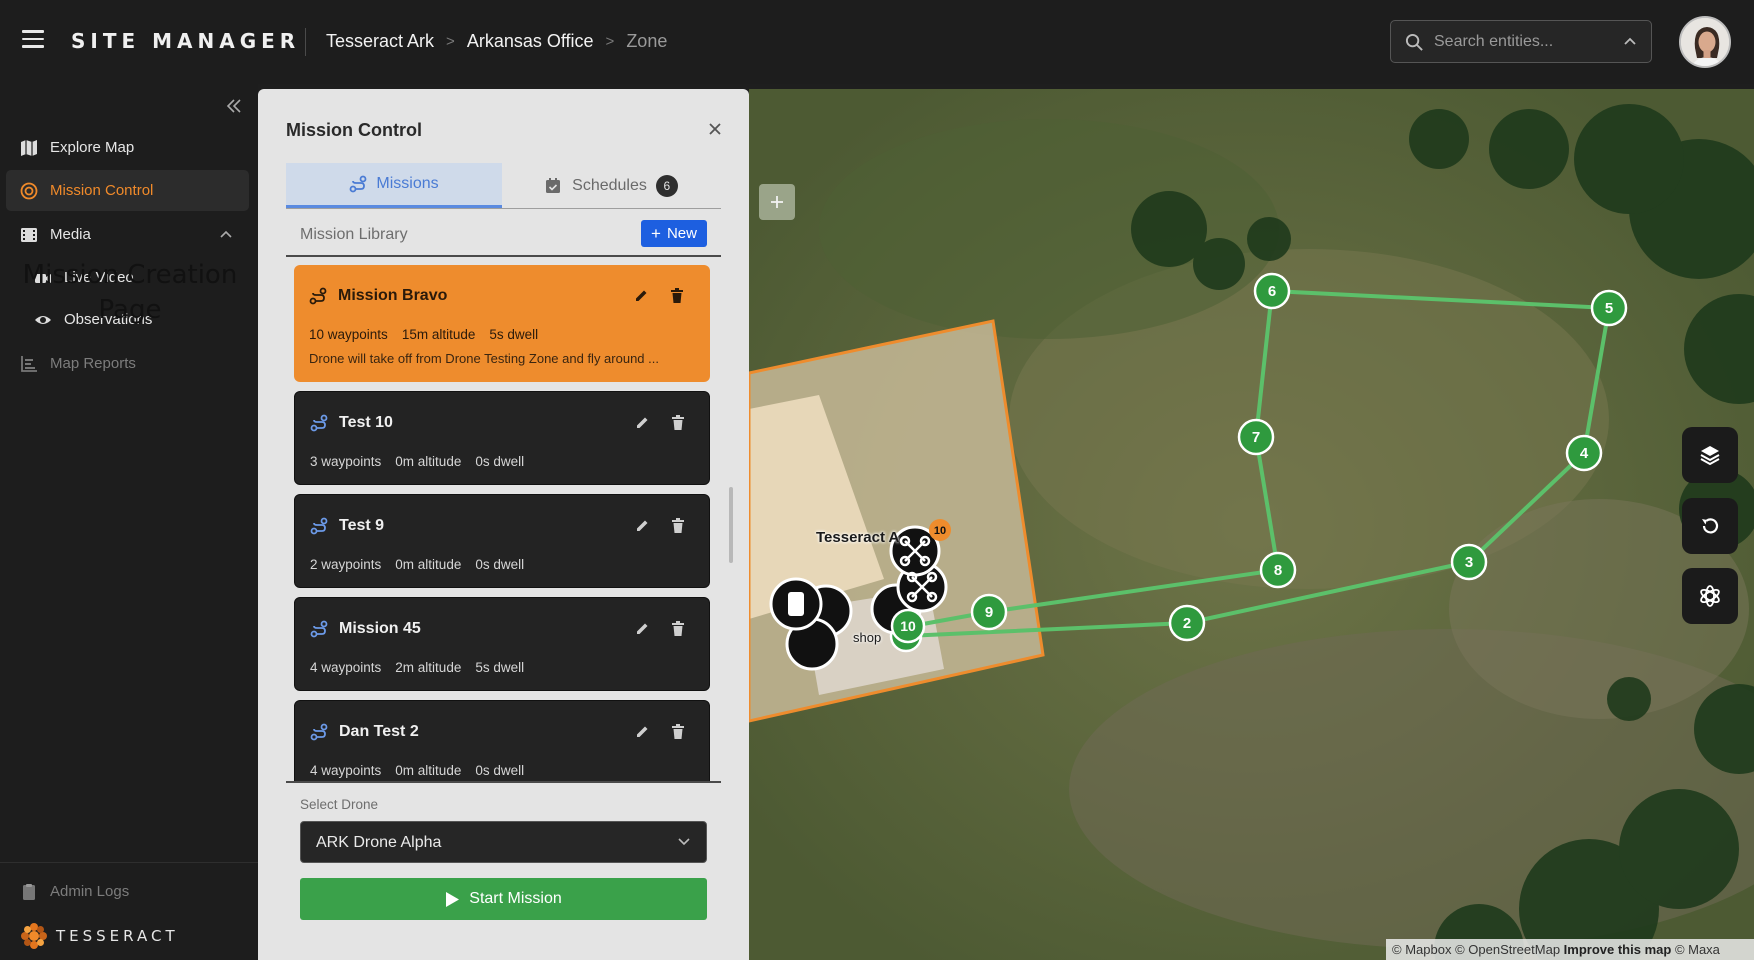 Image resolution: width=1754 pixels, height=960 pixels. What do you see at coordinates (417, 564) in the screenshot?
I see `mission-meta: 2 waypoints 0m altitude 0s dwell` at bounding box center [417, 564].